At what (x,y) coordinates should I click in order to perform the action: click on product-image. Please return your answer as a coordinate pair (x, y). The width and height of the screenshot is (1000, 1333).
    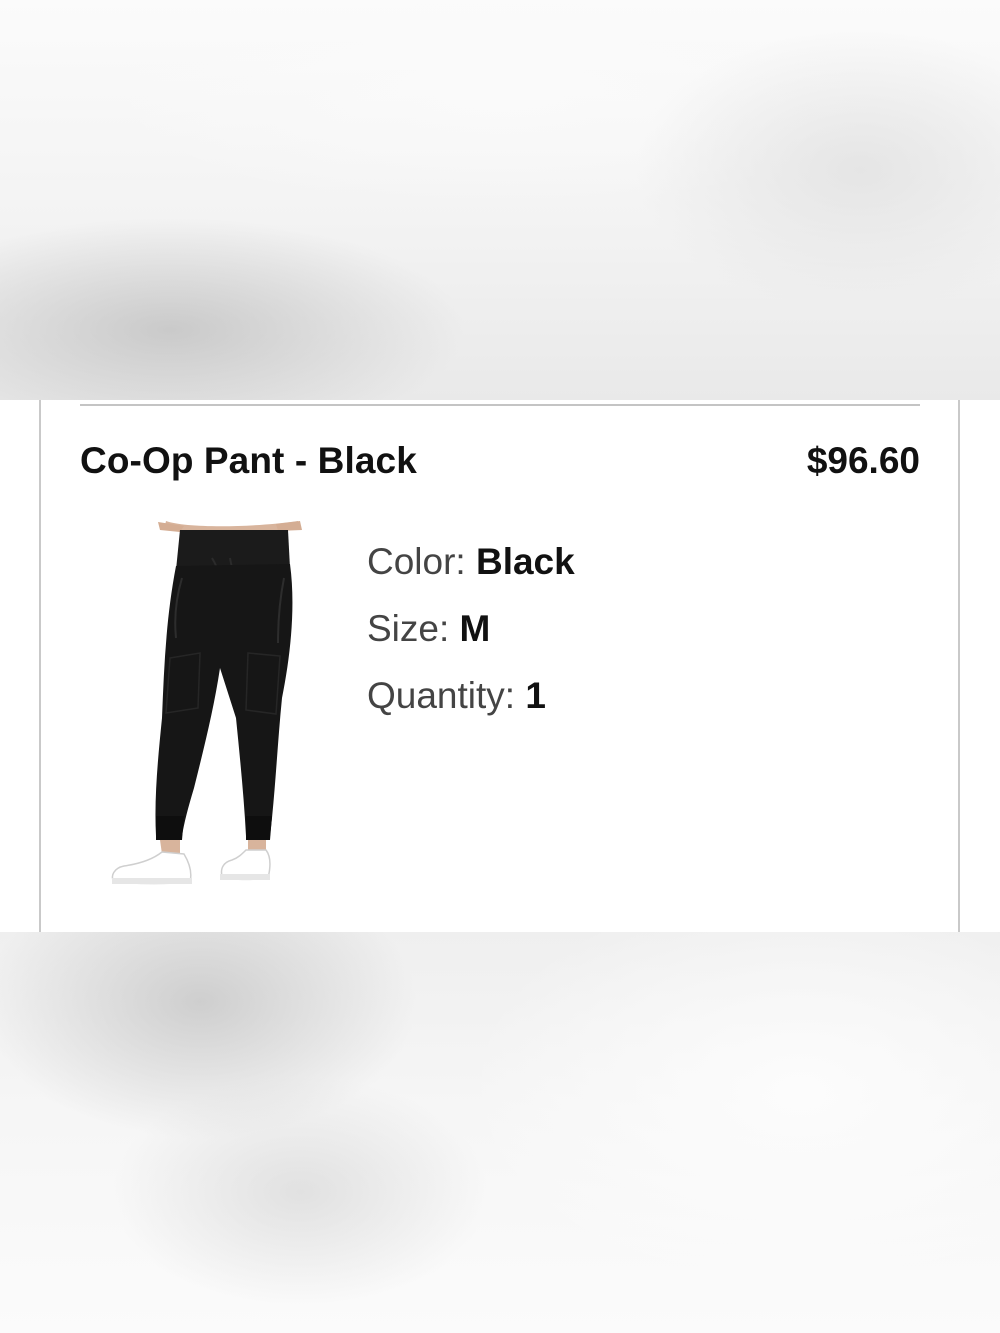
    Looking at the image, I should click on (207, 713).